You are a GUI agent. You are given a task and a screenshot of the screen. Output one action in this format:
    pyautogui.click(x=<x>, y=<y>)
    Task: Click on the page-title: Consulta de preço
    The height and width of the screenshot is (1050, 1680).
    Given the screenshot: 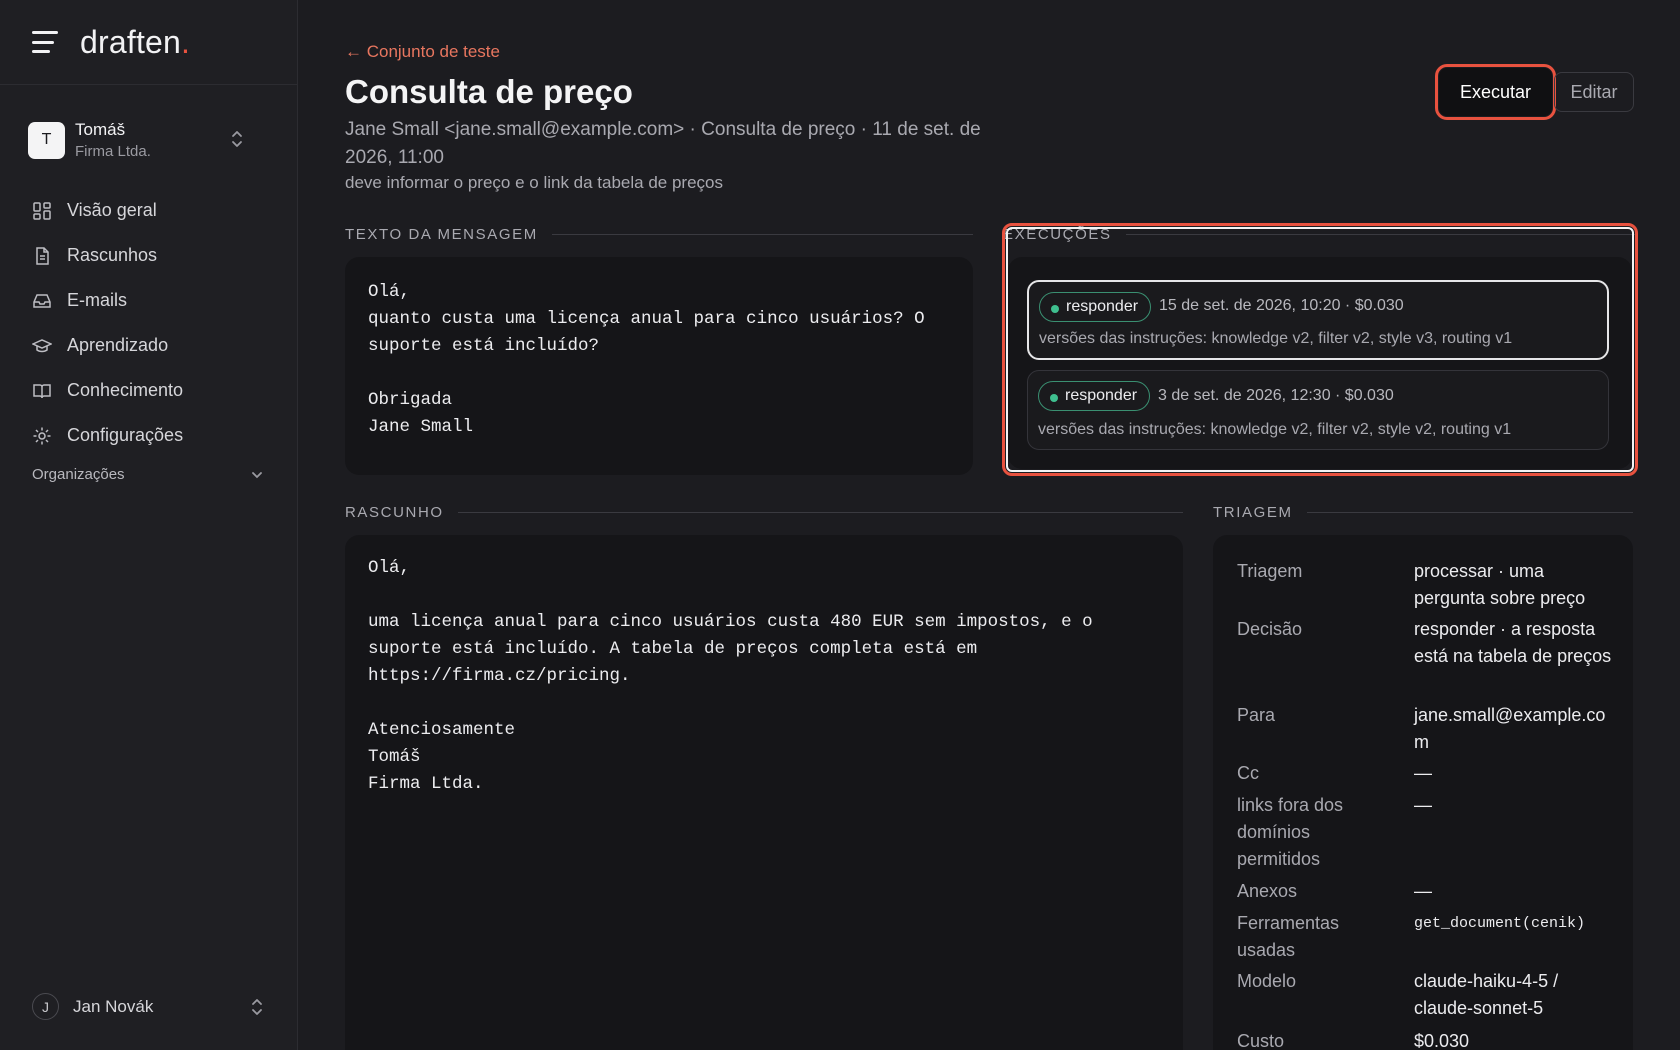 What is the action you would take?
    pyautogui.click(x=489, y=91)
    